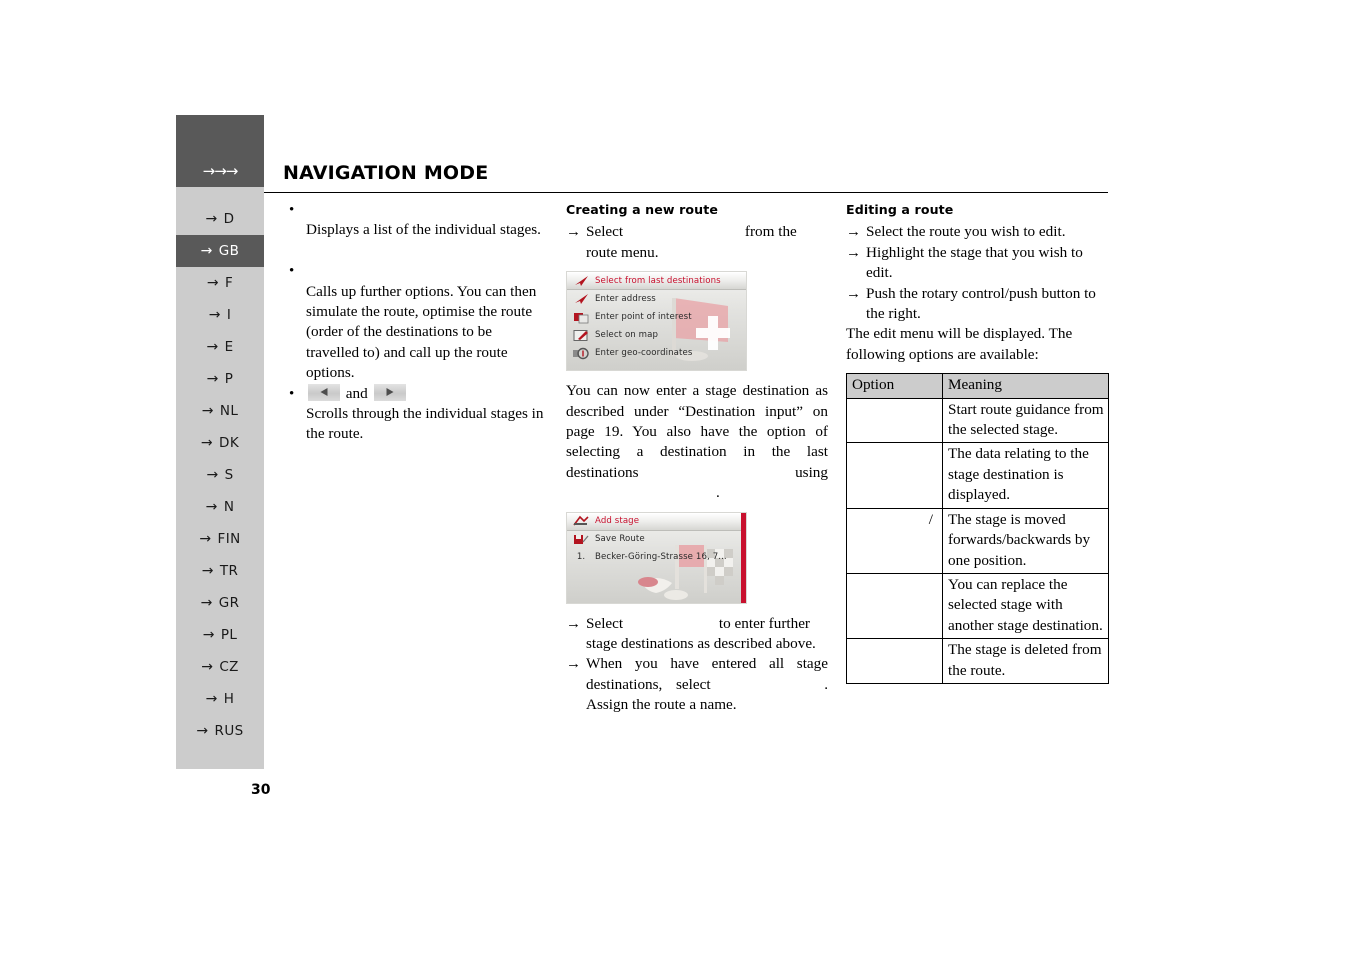  I want to click on menu-item-select-on-map: Select on map, so click(656, 335).